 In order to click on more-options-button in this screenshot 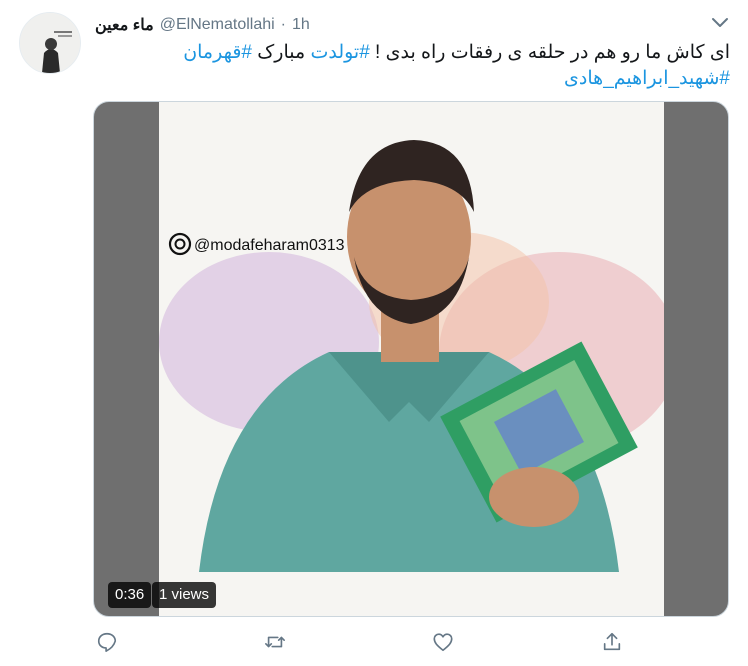, I will do `click(720, 22)`.